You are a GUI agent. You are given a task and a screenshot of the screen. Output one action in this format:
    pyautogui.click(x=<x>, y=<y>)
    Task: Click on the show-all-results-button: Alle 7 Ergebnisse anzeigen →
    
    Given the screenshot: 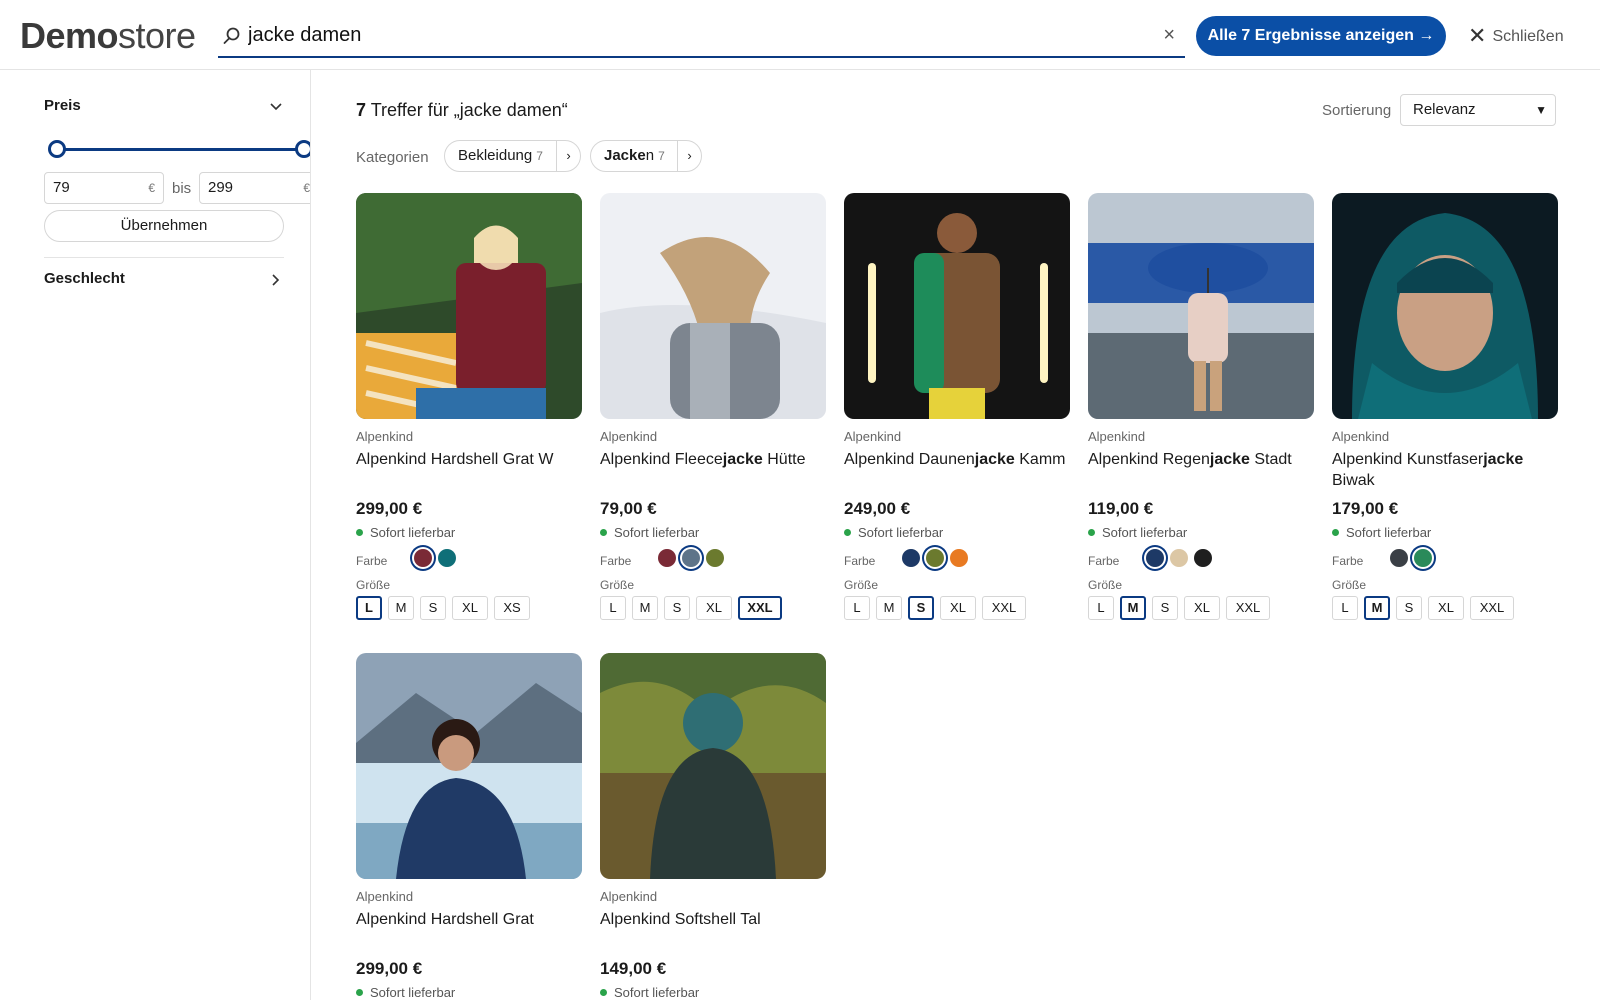 What is the action you would take?
    pyautogui.click(x=1321, y=36)
    